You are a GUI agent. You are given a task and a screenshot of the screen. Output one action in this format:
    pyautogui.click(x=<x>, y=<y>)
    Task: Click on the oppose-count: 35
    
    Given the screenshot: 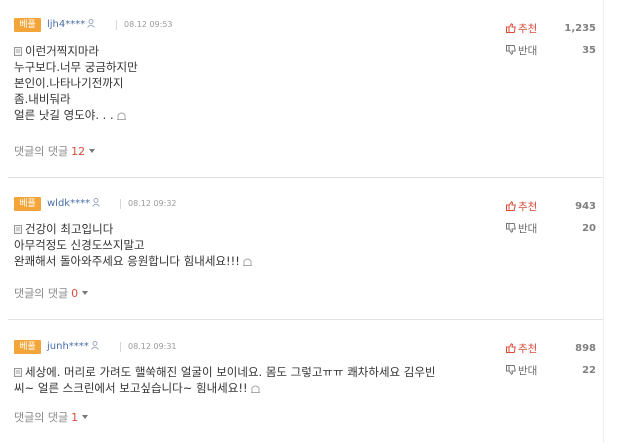 What is the action you would take?
    pyautogui.click(x=589, y=50)
    